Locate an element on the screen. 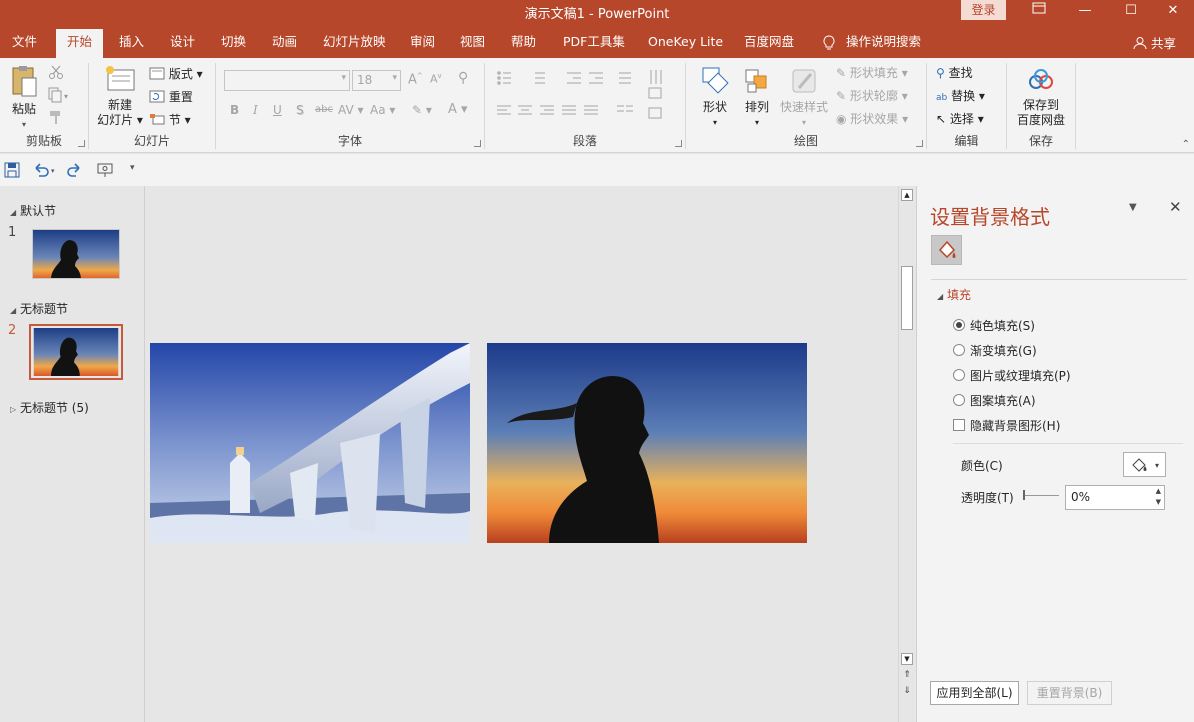 This screenshot has height=722, width=1194. previous-slide-icon: ⇑ is located at coordinates (907, 675).